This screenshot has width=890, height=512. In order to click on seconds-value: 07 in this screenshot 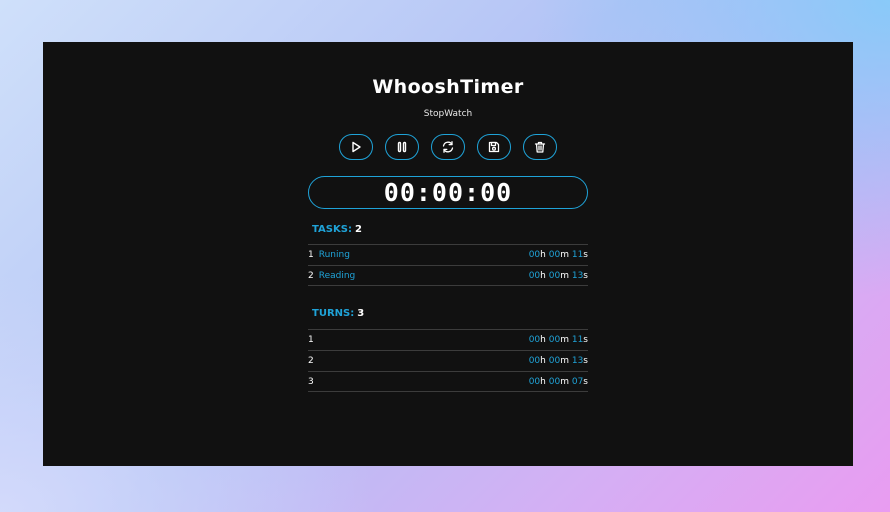, I will do `click(577, 381)`.